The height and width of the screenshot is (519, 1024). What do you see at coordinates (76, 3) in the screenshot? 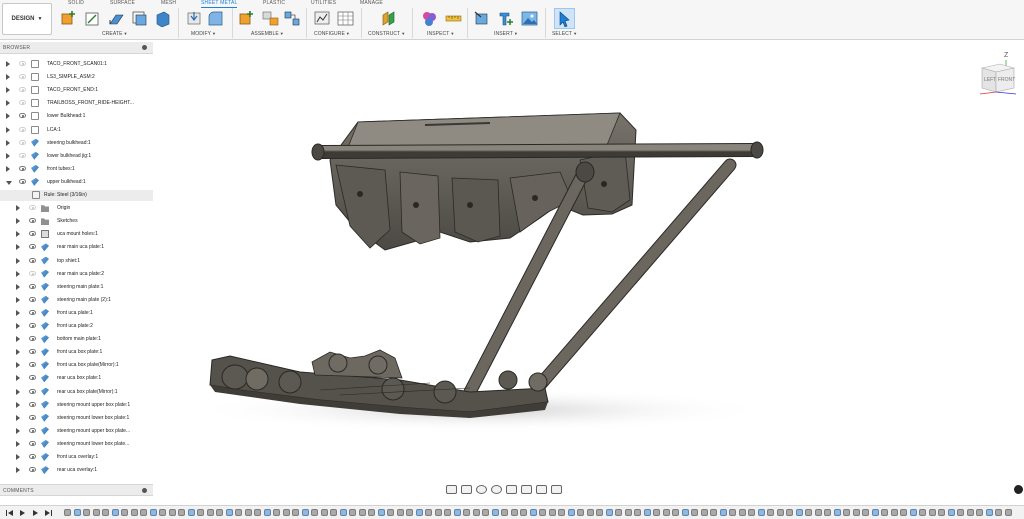
I see `tab-solid: SOLID` at bounding box center [76, 3].